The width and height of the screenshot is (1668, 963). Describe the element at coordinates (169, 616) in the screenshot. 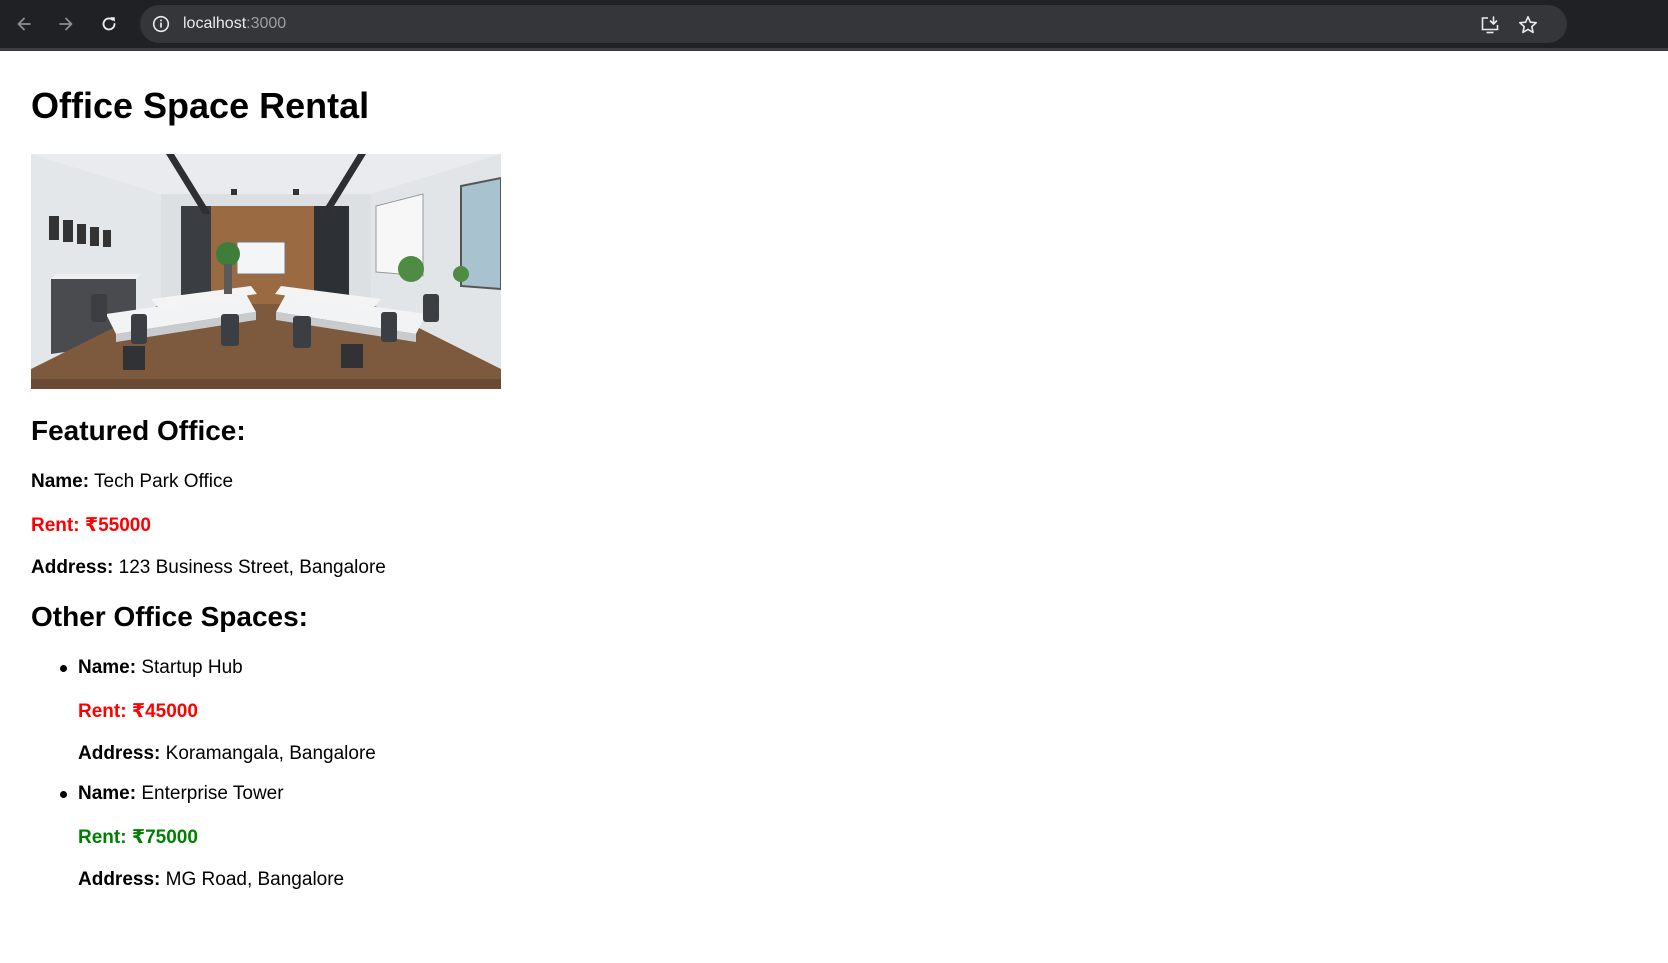

I see `others-heading: Other Office Spaces:` at that location.